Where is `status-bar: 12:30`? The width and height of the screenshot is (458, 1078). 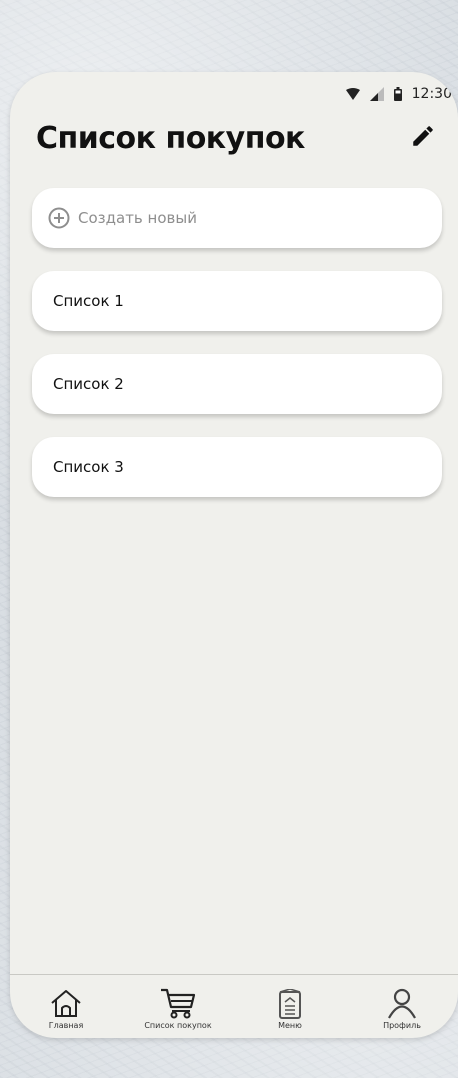
status-bar: 12:30 is located at coordinates (398, 94).